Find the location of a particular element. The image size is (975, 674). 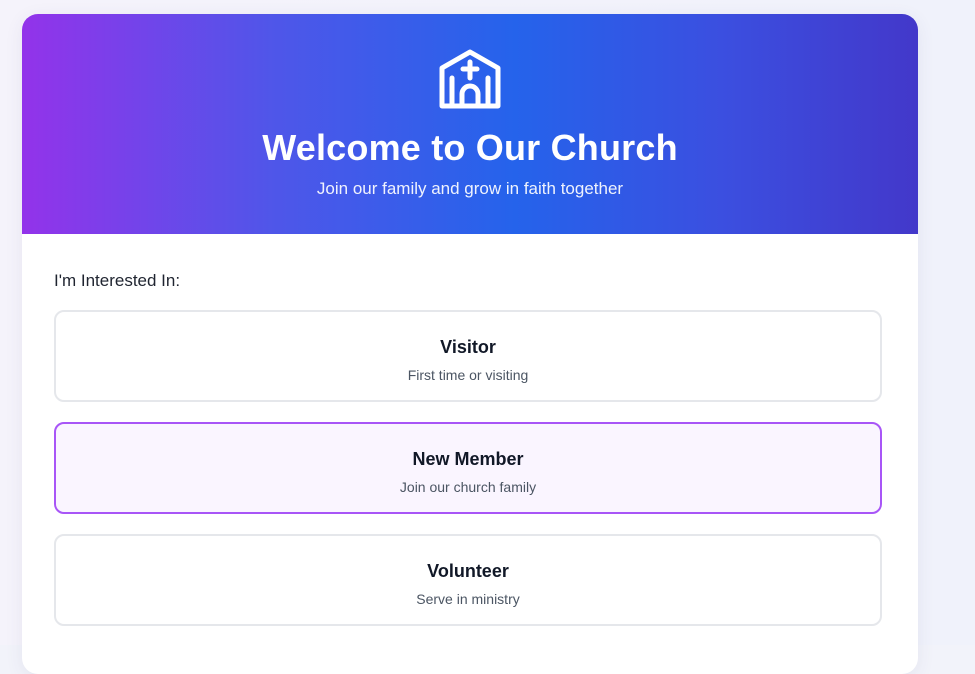

option-volunteer: Volunteer Serve in ministry is located at coordinates (468, 580).